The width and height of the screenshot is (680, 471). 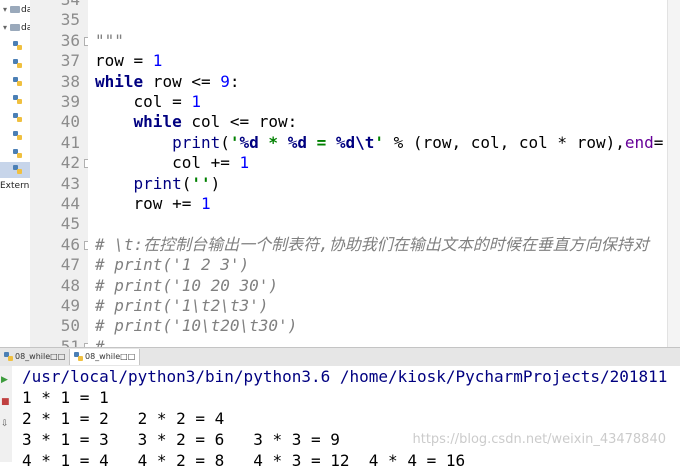 I want to click on code-line: # print('1 2 3'), so click(x=172, y=265).